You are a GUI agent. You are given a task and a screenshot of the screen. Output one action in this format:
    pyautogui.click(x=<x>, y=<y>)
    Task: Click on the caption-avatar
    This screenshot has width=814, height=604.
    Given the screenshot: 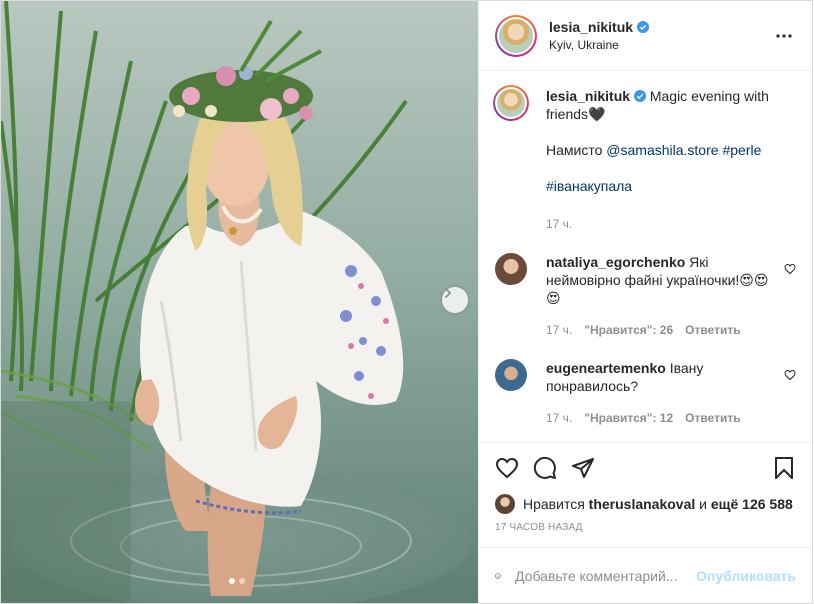 What is the action you would take?
    pyautogui.click(x=511, y=103)
    